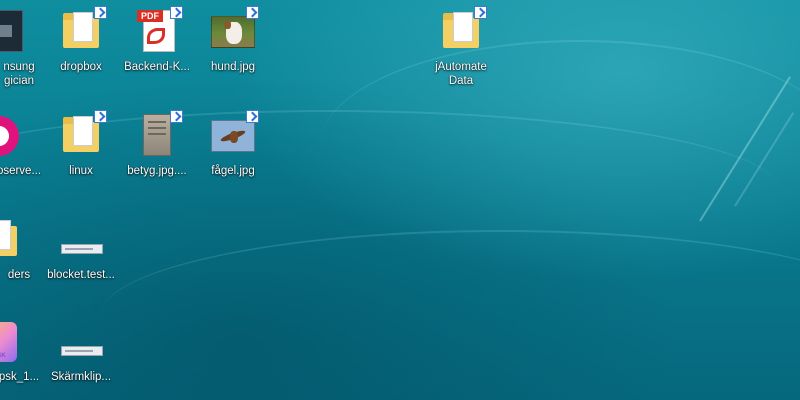 This screenshot has height=400, width=800. I want to click on icon-label: linux, so click(81, 171).